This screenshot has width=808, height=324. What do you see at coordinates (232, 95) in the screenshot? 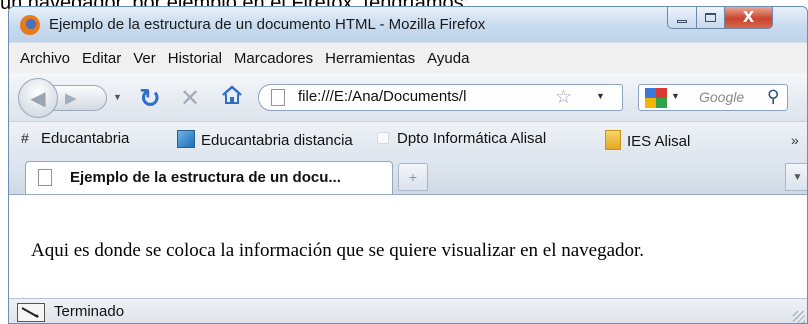
I see `home-icon` at bounding box center [232, 95].